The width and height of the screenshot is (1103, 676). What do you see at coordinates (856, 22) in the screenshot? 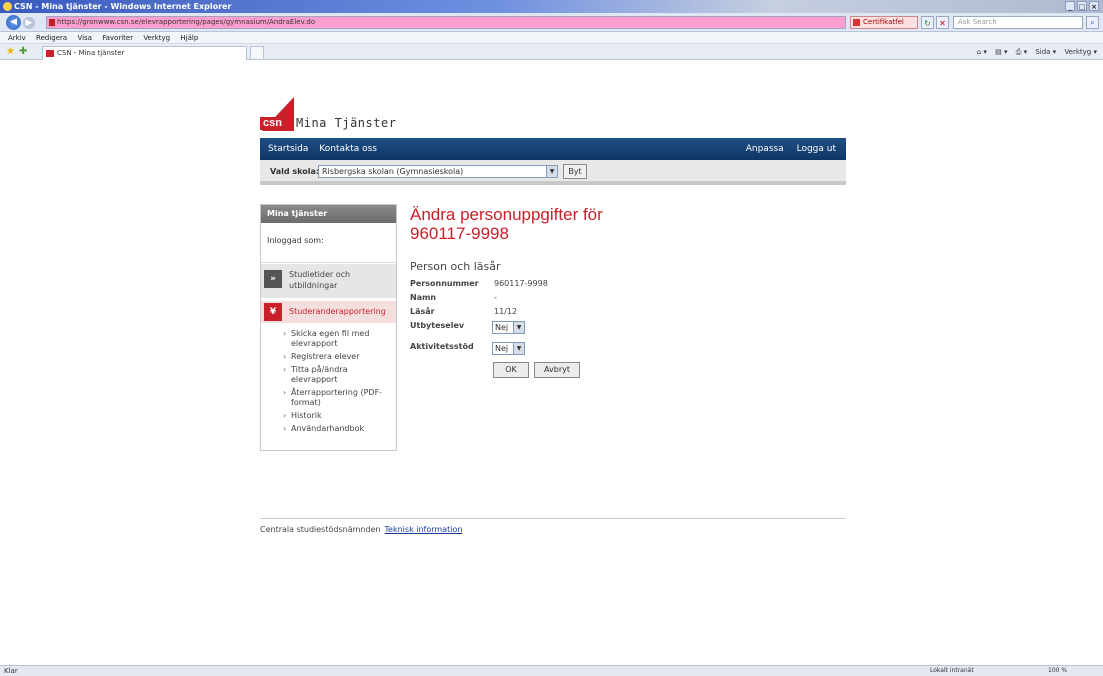
I see `shield-icon` at bounding box center [856, 22].